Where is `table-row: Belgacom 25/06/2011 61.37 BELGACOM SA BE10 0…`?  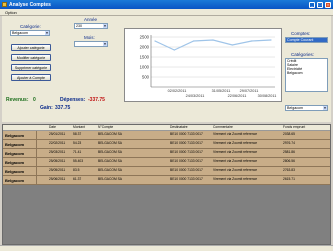
table-row: Belgacom 25/06/2011 61.37 BELGACOM SA BE10 0… is located at coordinates (166, 180).